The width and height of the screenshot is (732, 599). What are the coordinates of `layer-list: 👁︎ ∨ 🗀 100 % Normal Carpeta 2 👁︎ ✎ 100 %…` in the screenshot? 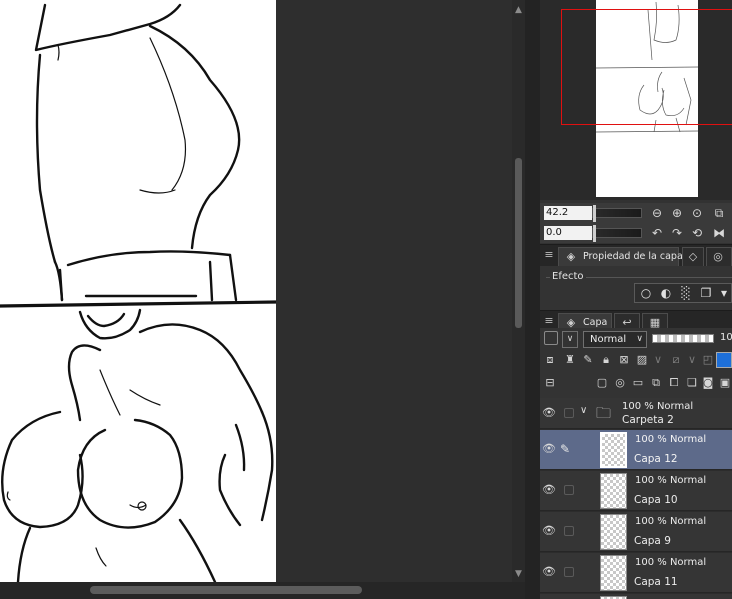 It's located at (636, 498).